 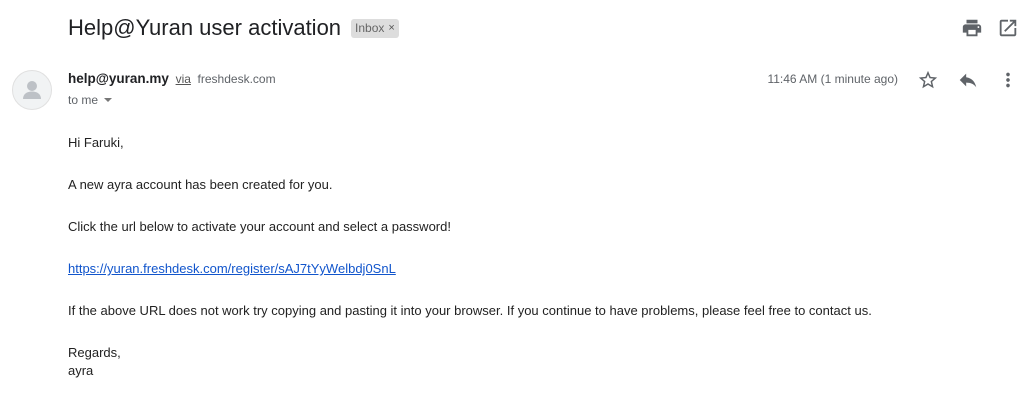 What do you see at coordinates (96, 142) in the screenshot?
I see `greeting: Hi Faruki,` at bounding box center [96, 142].